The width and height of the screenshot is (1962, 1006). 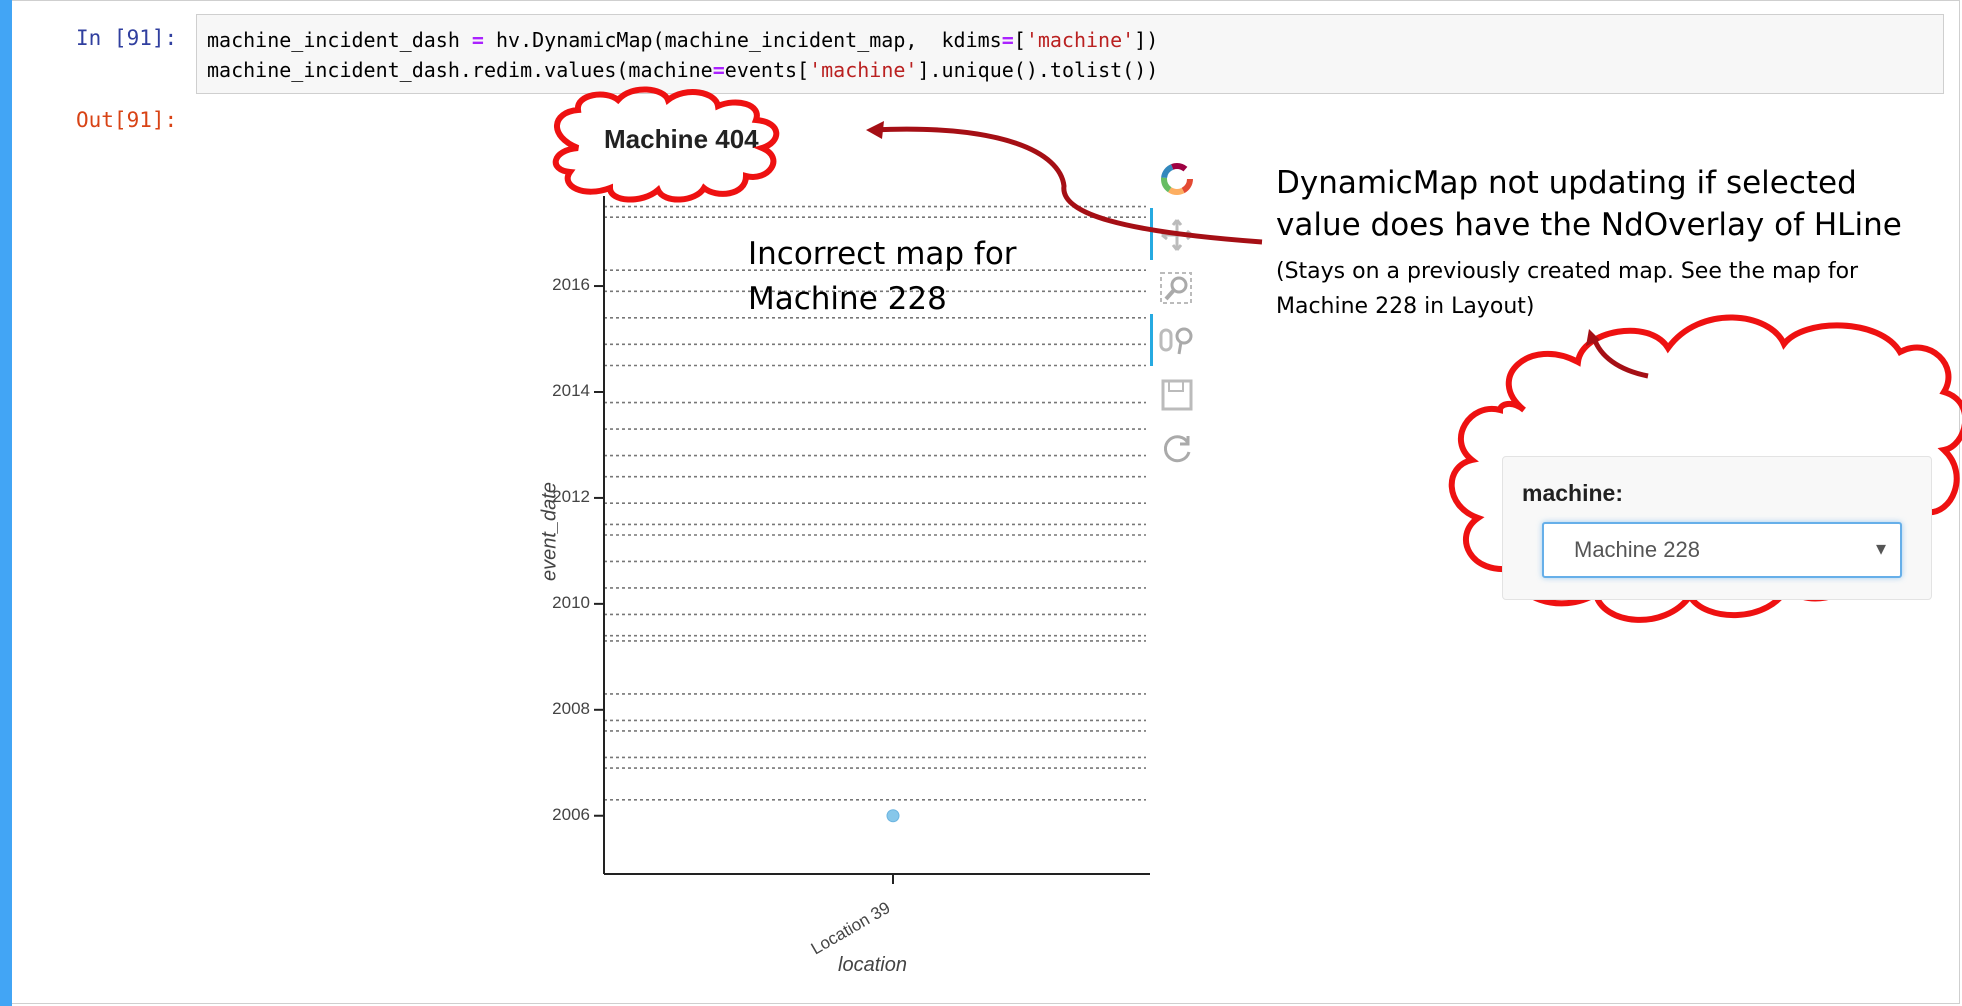 I want to click on wheel-zoom-active-indicator, so click(x=1151, y=340).